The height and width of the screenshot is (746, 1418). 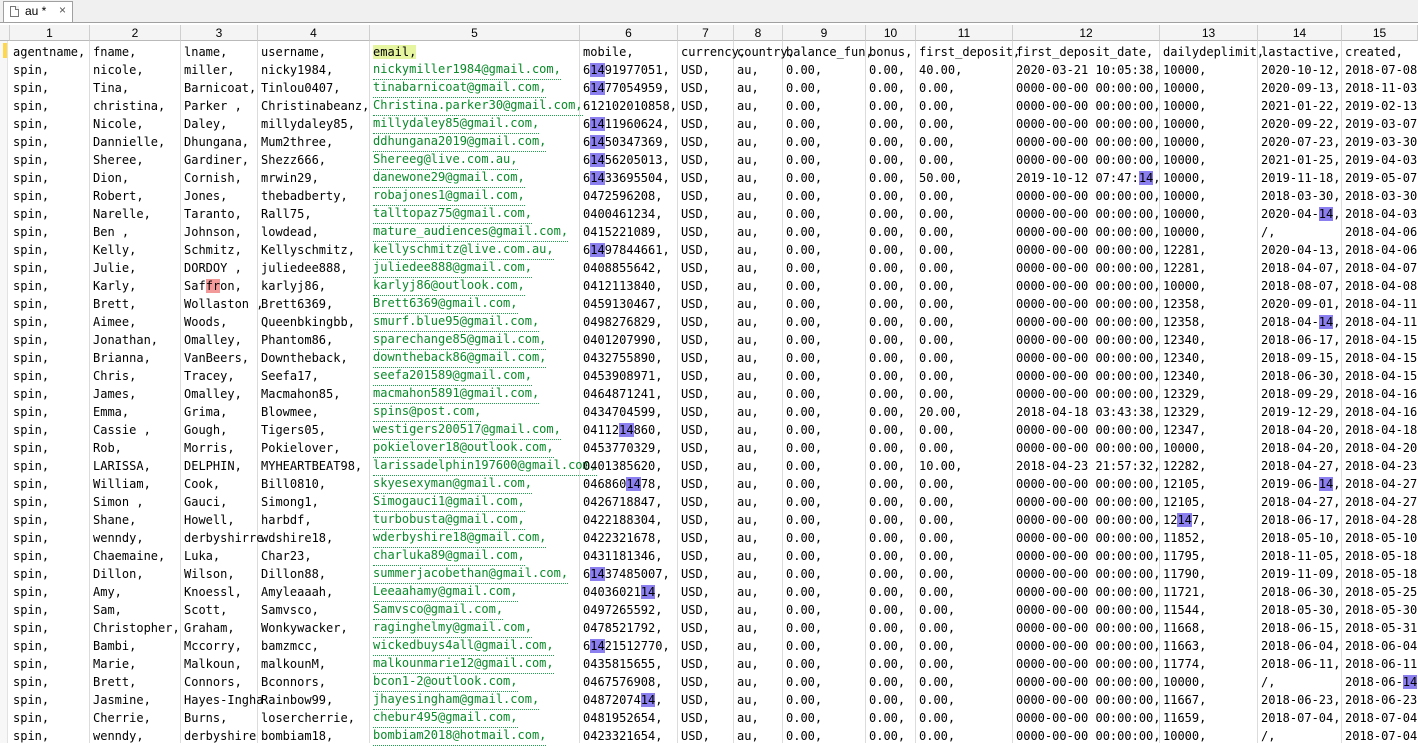 I want to click on table-cell: 11663,, so click(x=1184, y=646).